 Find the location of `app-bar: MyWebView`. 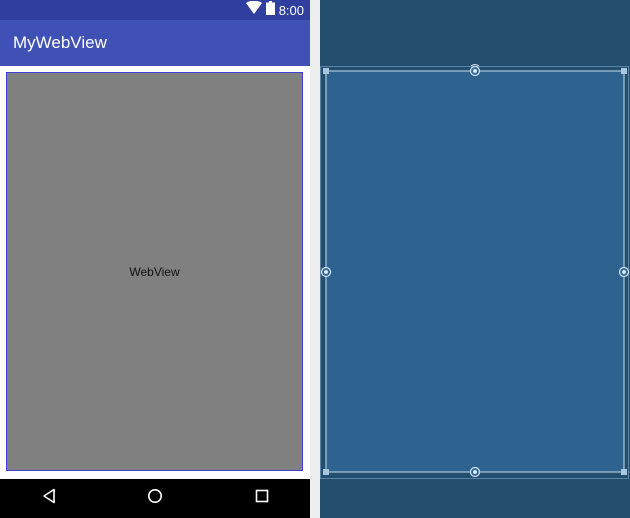

app-bar: MyWebView is located at coordinates (155, 43).